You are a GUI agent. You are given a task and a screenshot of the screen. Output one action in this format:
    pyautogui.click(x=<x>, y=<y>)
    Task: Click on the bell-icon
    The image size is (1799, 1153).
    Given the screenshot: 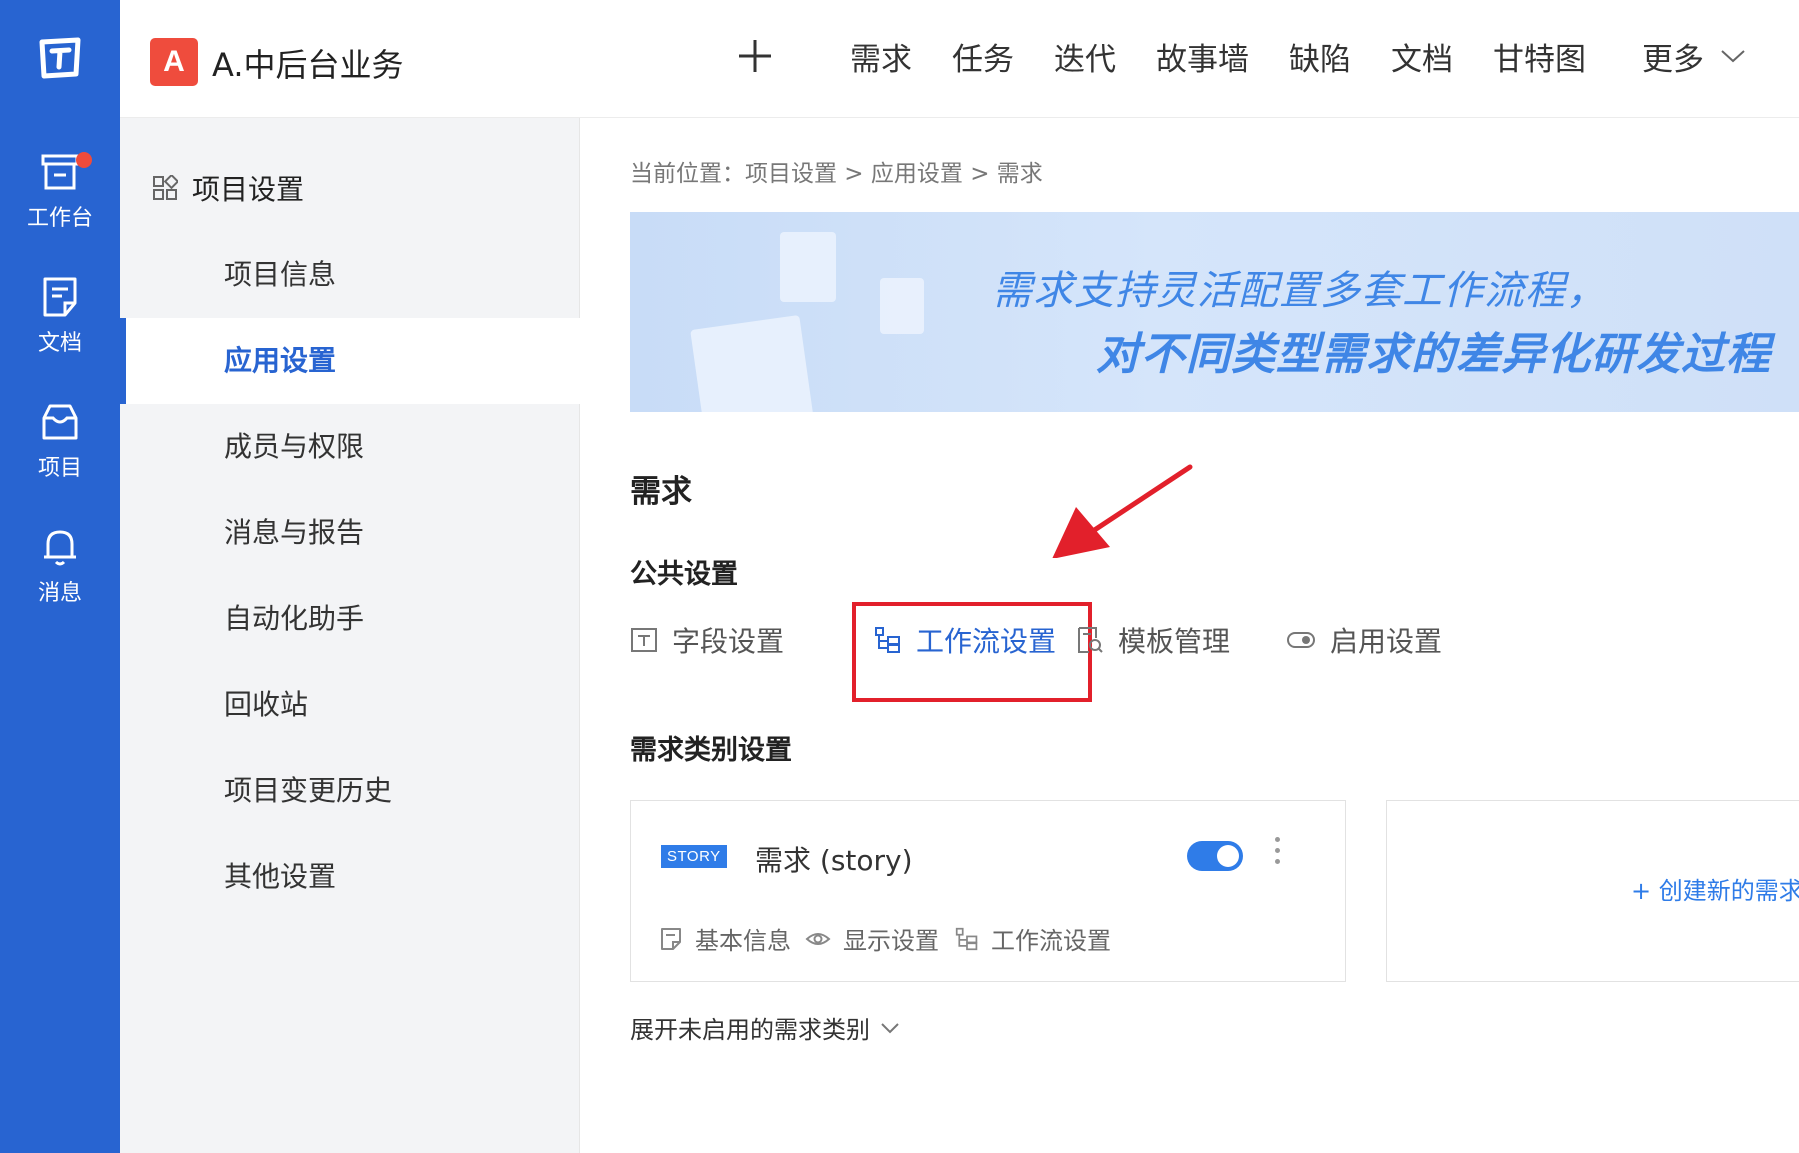 What is the action you would take?
    pyautogui.click(x=60, y=548)
    